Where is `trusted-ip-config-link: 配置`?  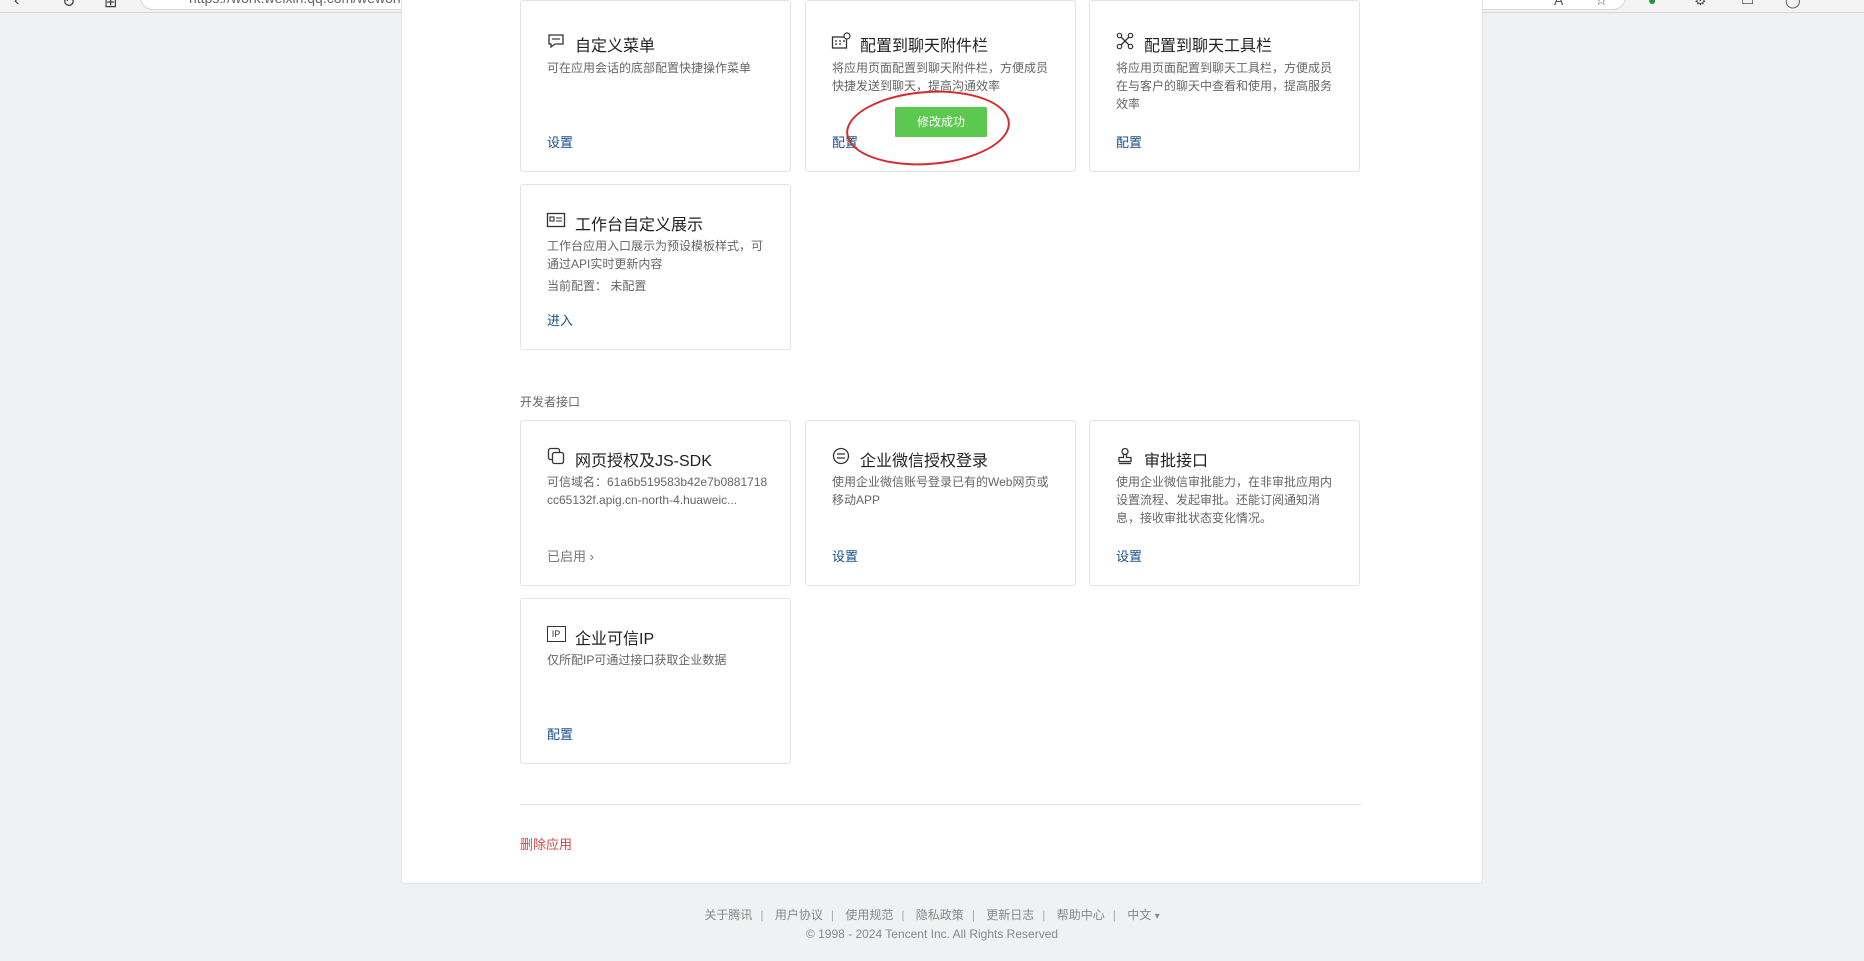
trusted-ip-config-link: 配置 is located at coordinates (560, 733).